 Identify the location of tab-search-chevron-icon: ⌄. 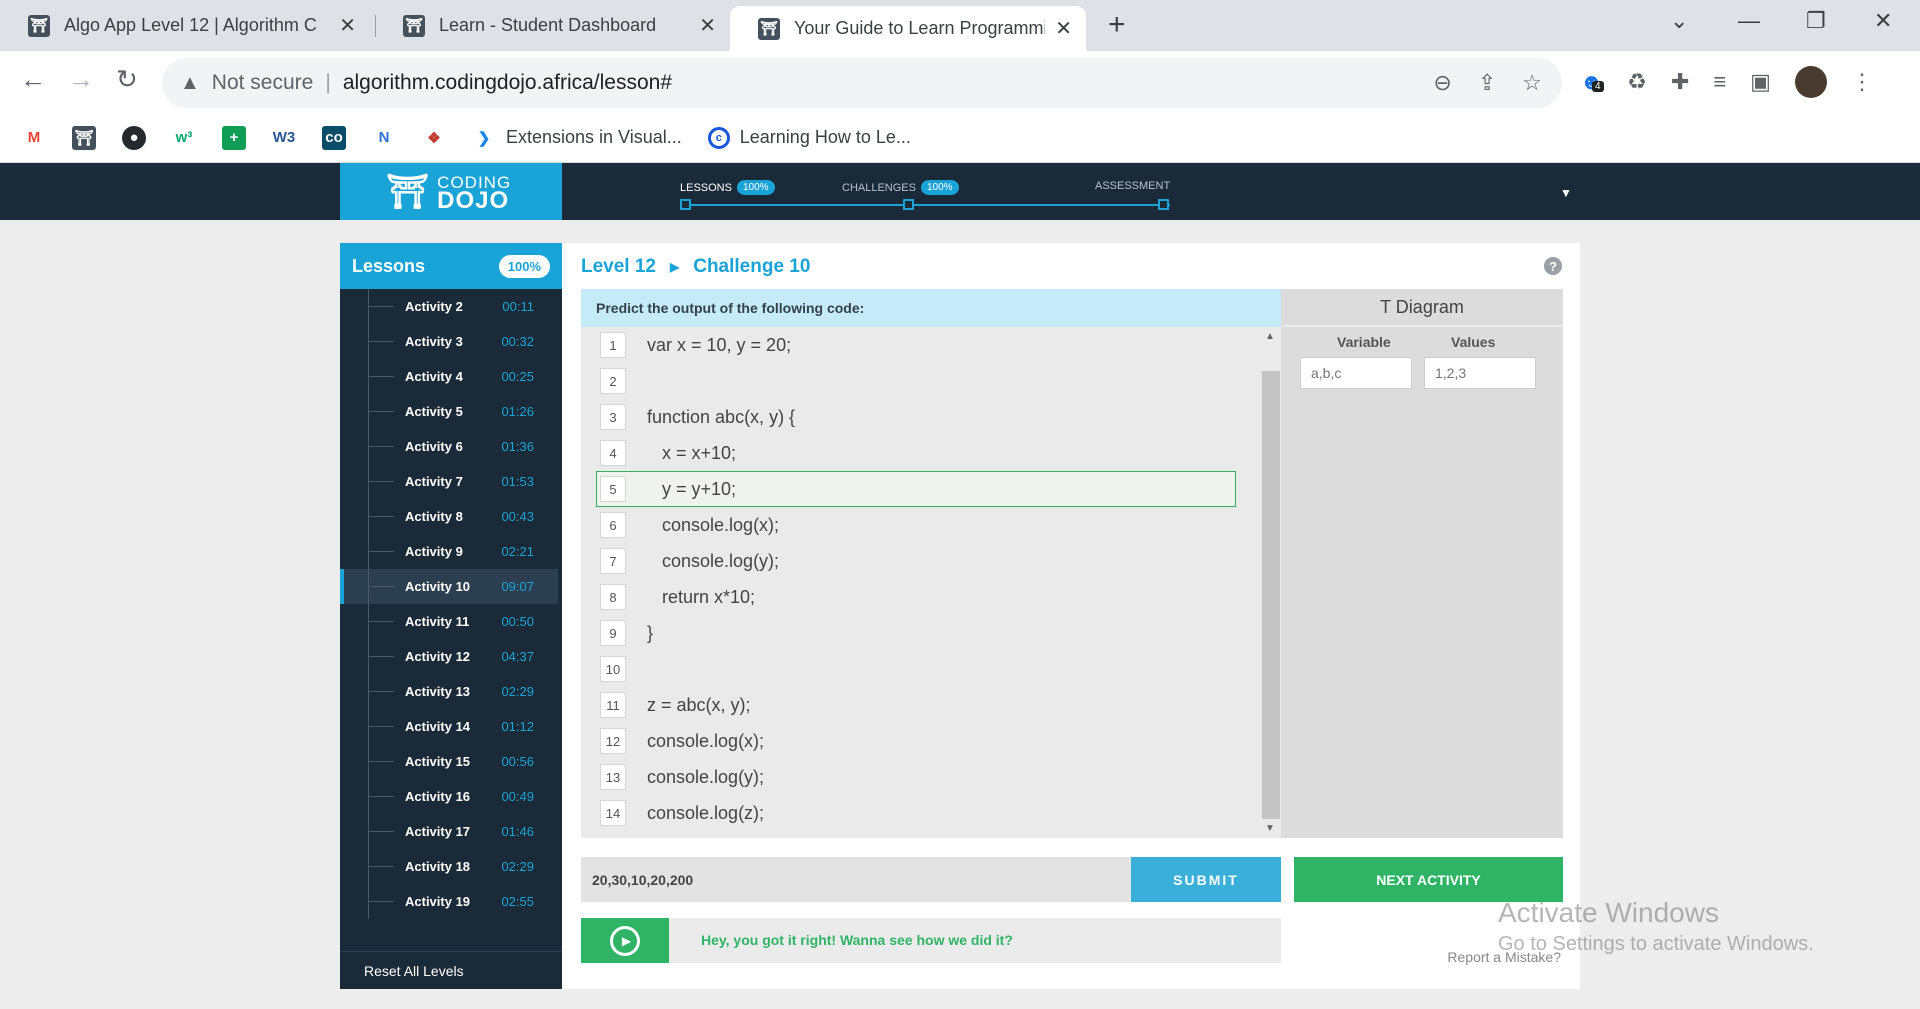
(1679, 21).